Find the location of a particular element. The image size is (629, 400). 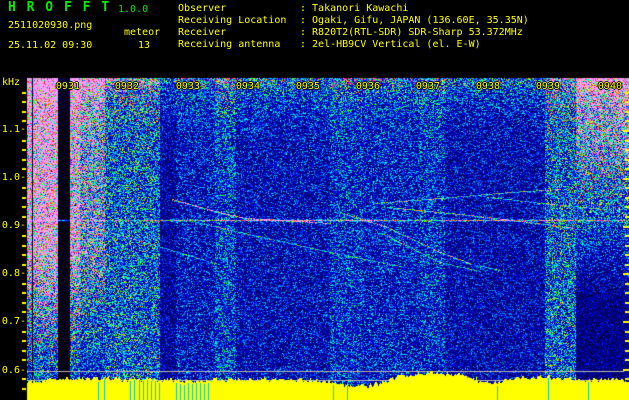

freq-label: 1.0- is located at coordinates (13, 177).